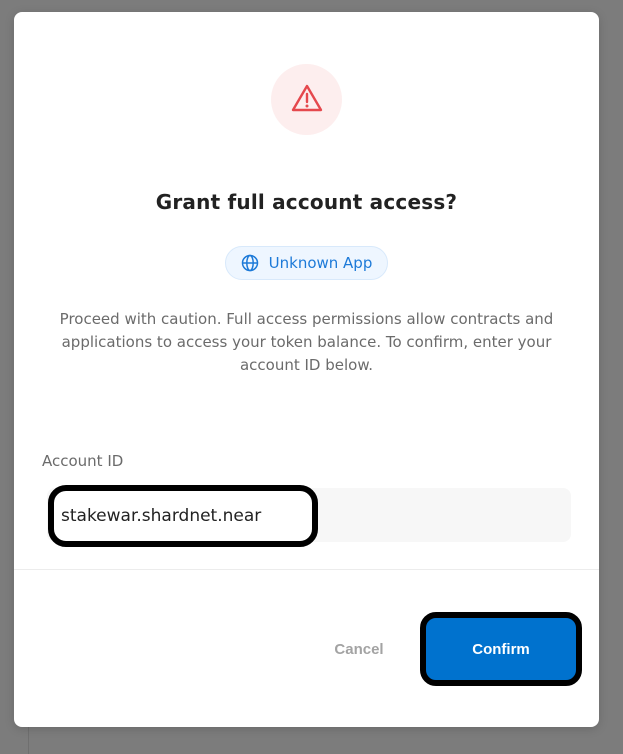  Describe the element at coordinates (306, 569) in the screenshot. I see `footer-divider` at that location.